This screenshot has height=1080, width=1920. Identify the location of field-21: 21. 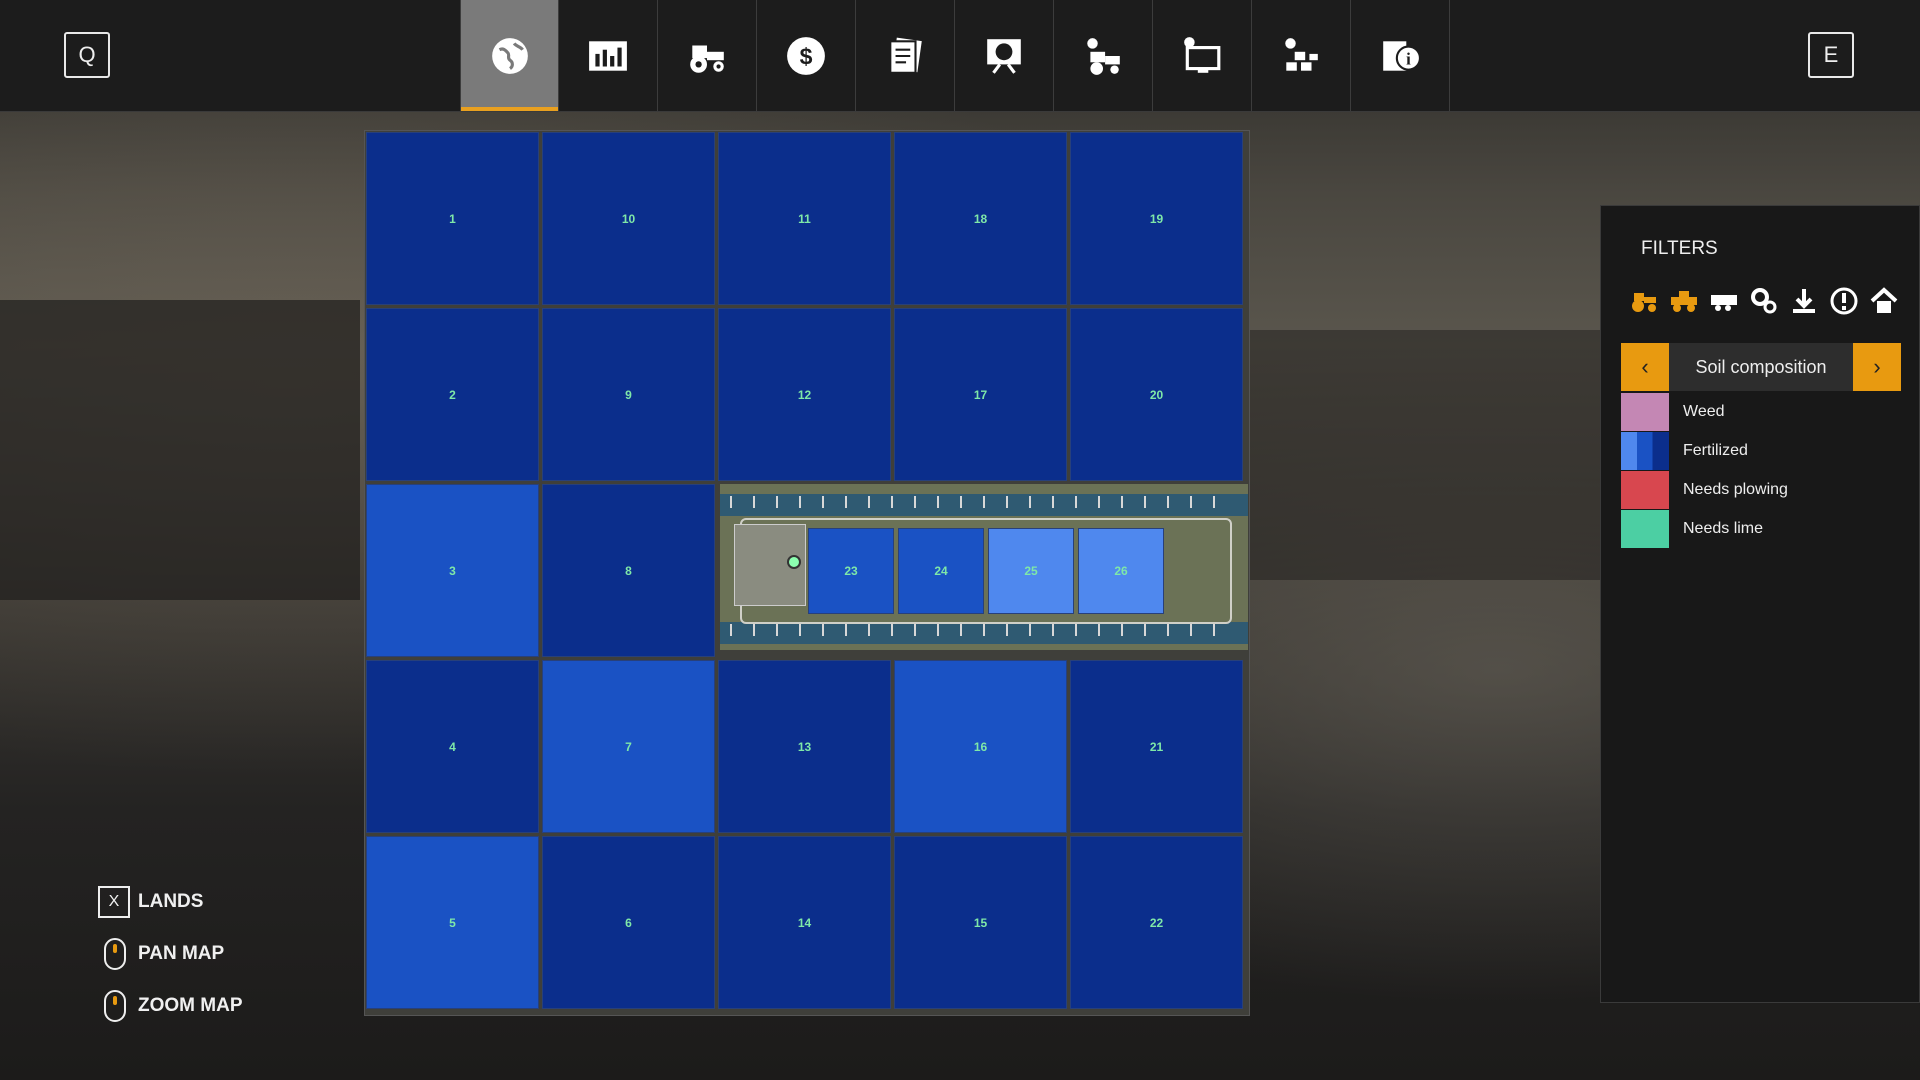
(1156, 746).